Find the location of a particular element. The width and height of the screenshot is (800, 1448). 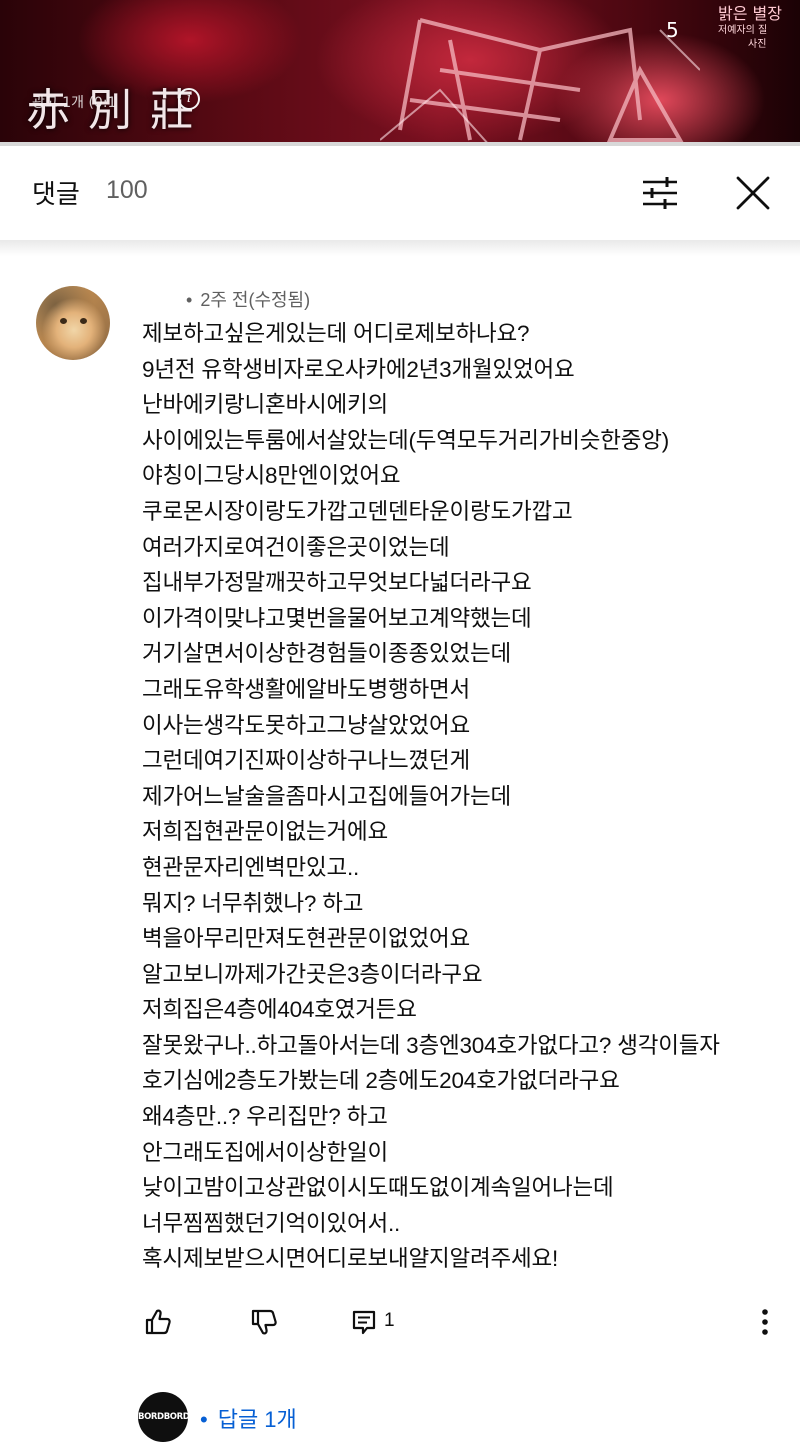

ad-caption: 광고 1개 (0:1 is located at coordinates (74, 103).